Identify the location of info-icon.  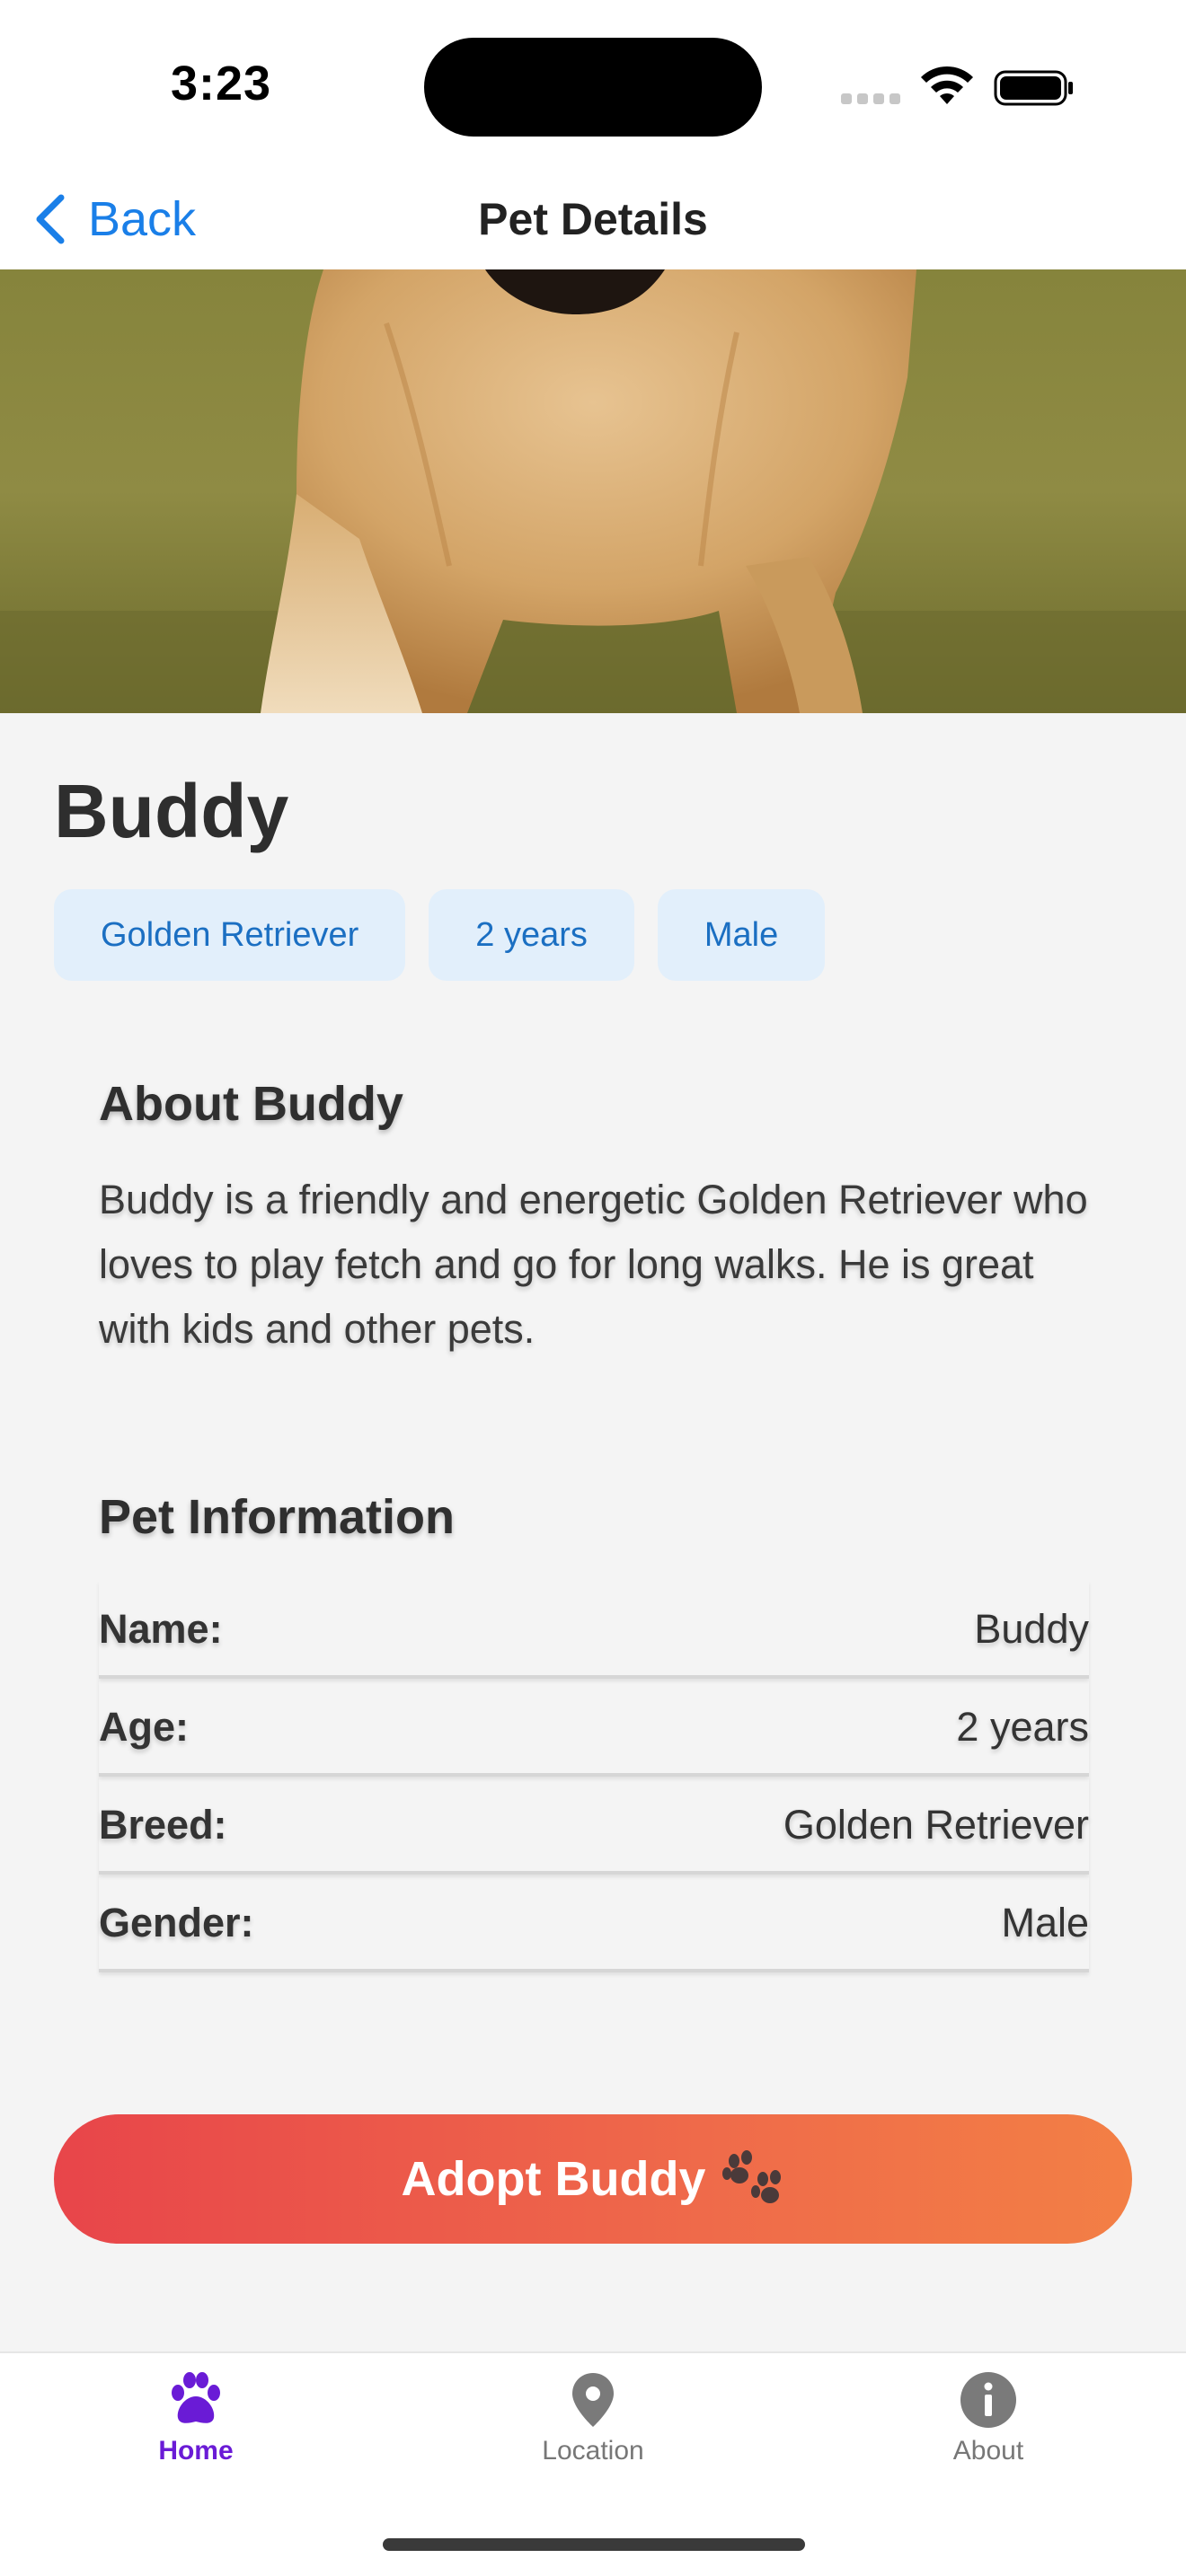
(988, 2400).